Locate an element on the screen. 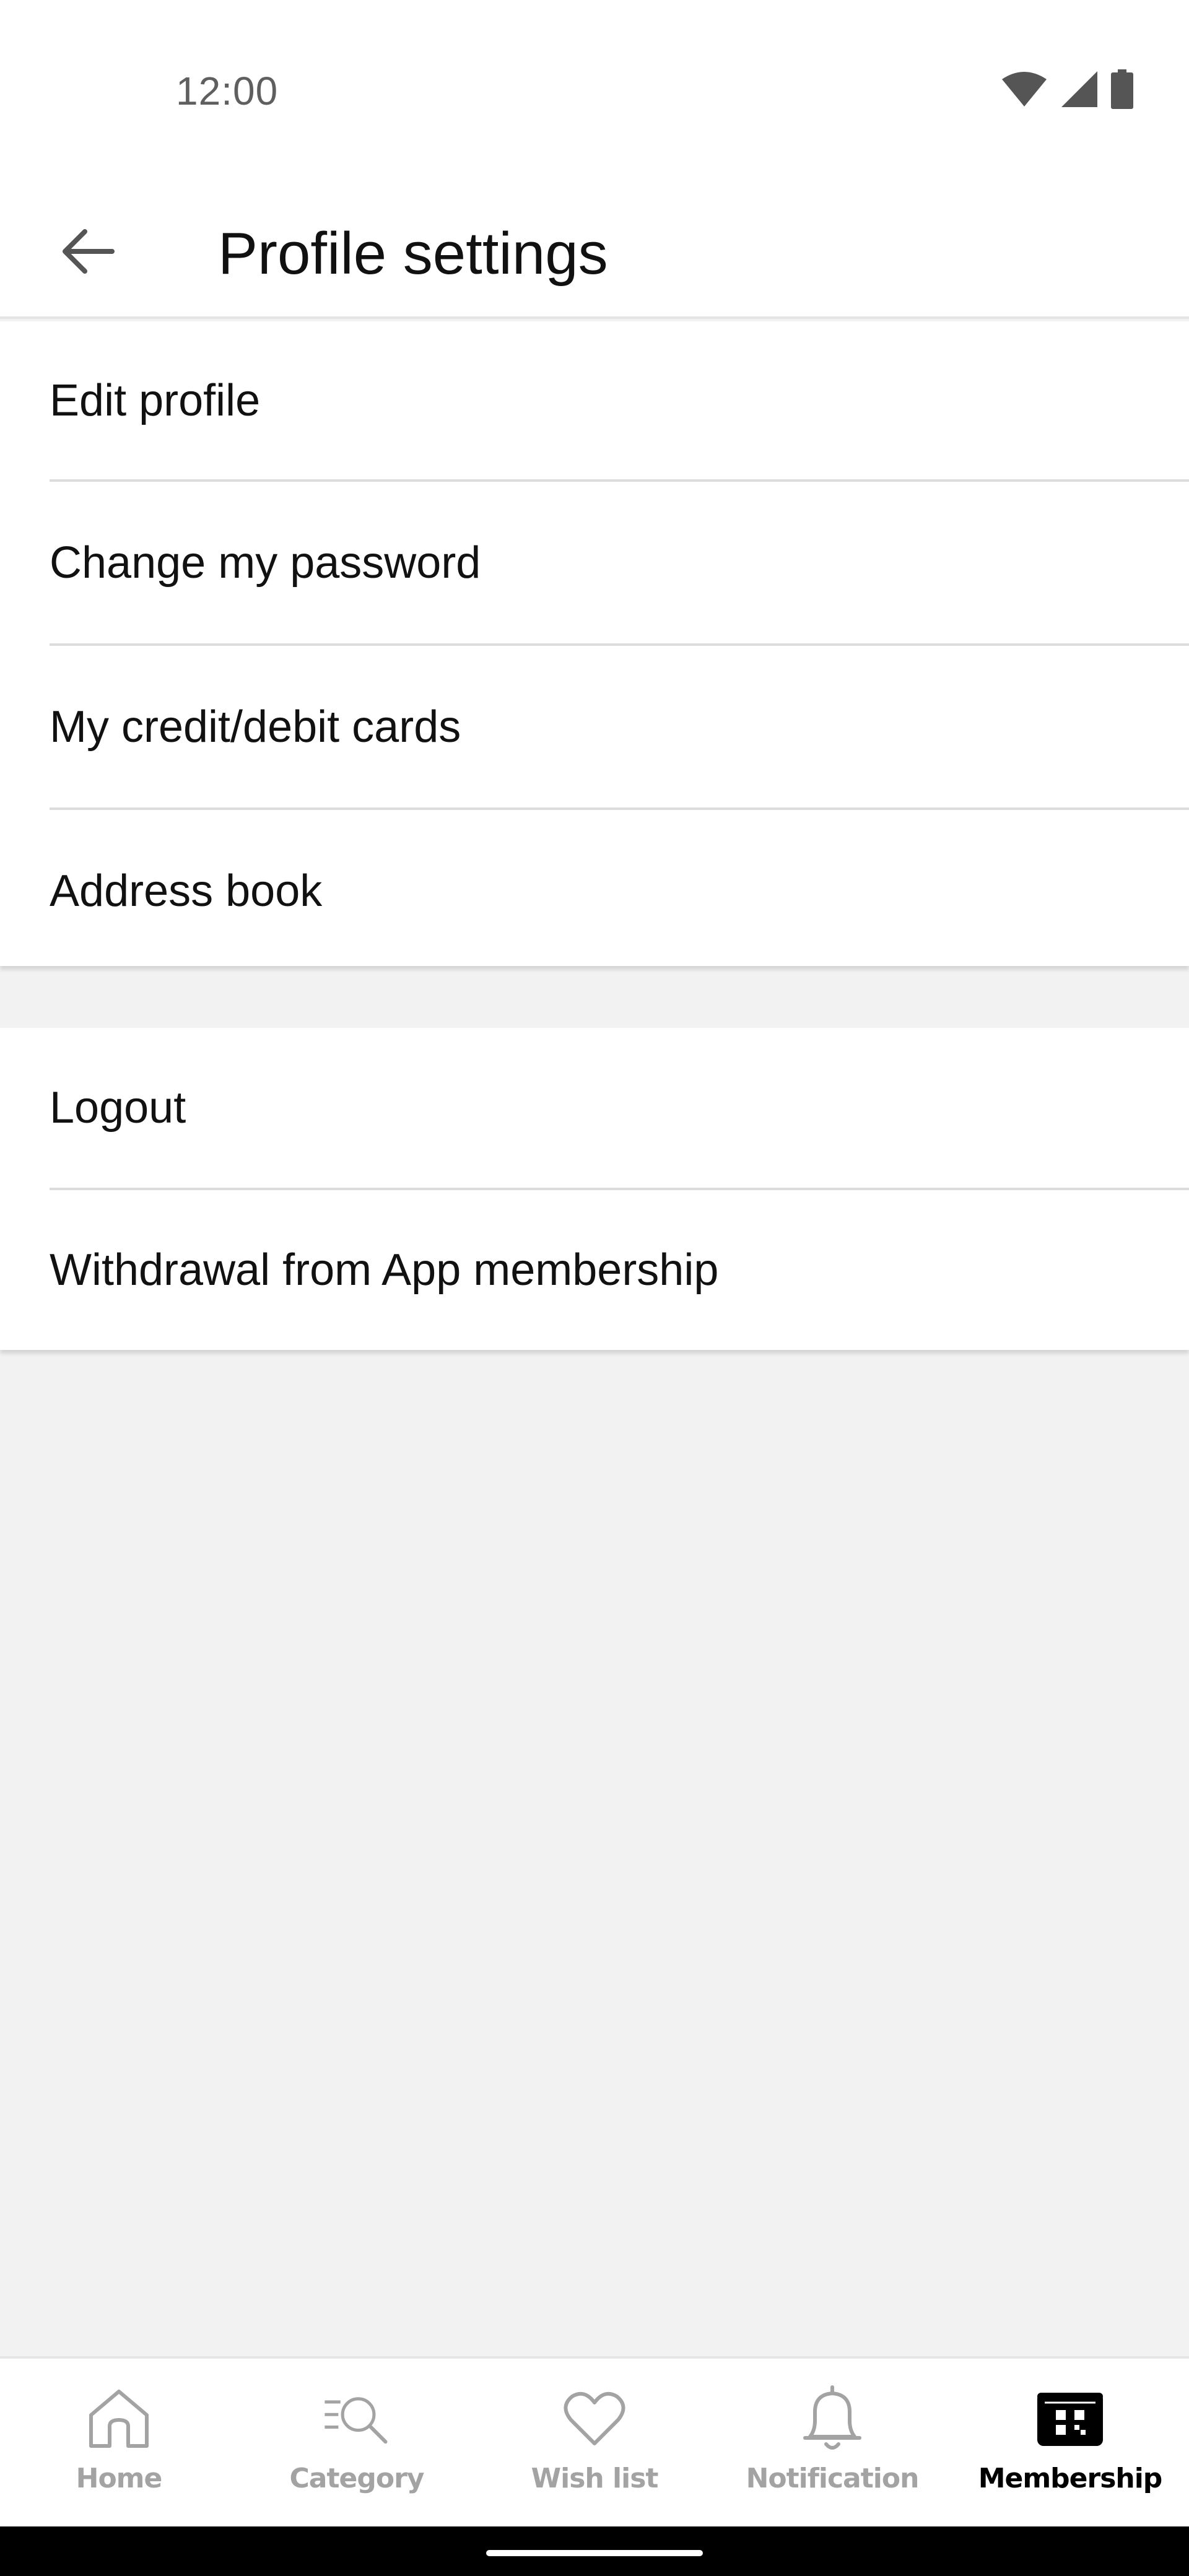 This screenshot has height=2576, width=1189. battery-icon is located at coordinates (1122, 89).